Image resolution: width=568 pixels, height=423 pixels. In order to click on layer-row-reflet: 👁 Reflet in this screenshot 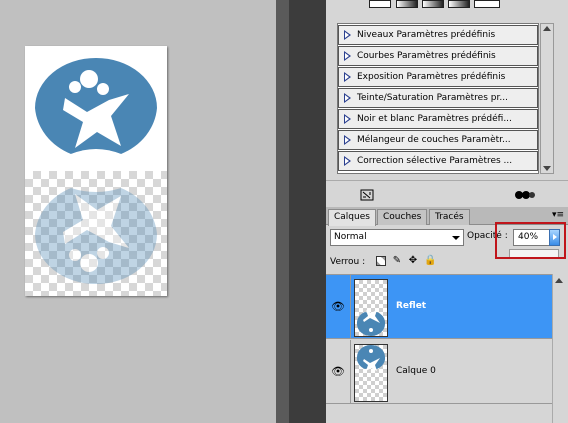, I will do `click(439, 307)`.